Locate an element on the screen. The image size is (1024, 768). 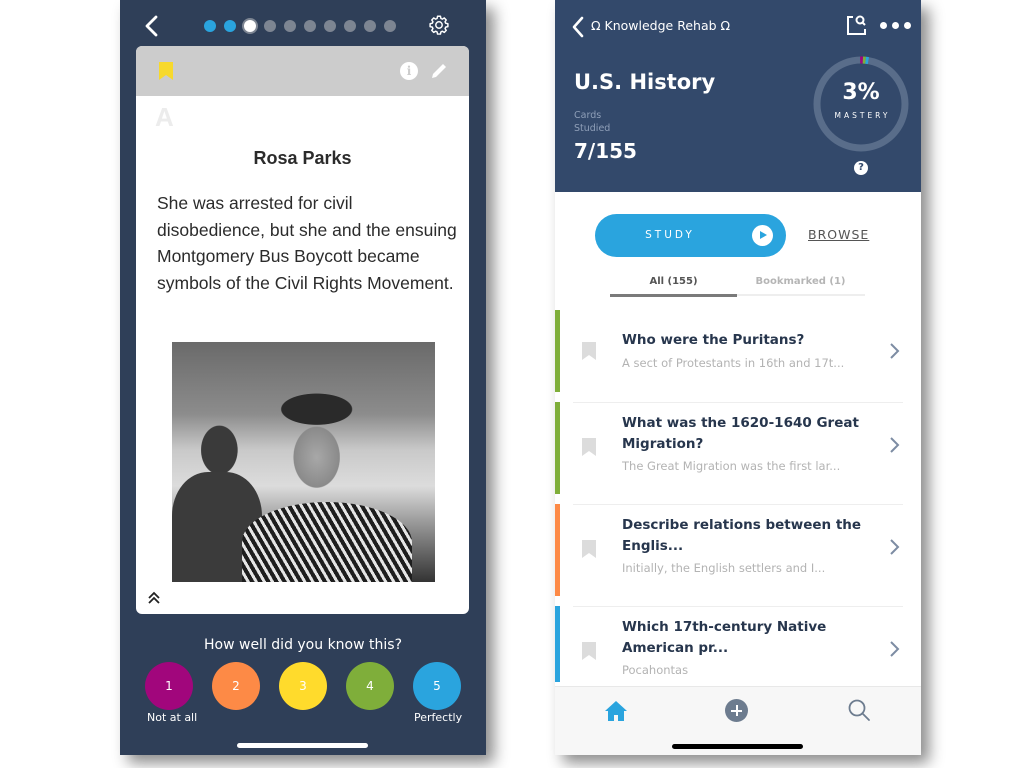
tab-all: All (155) is located at coordinates (673, 286).